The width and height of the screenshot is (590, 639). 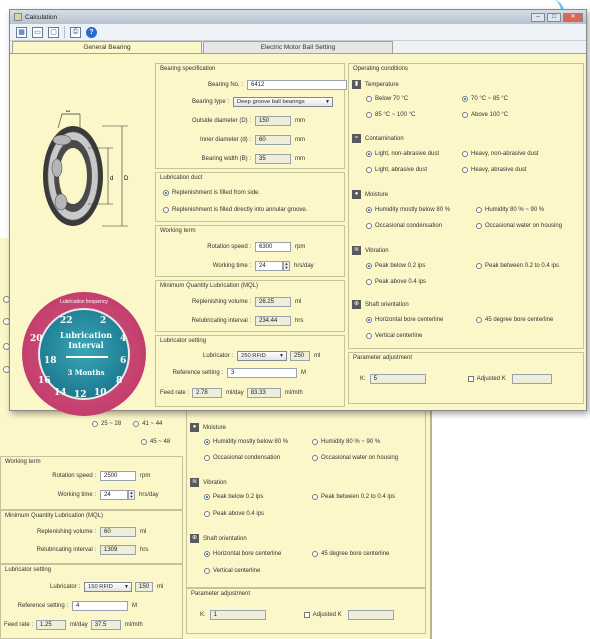 What do you see at coordinates (470, 379) in the screenshot?
I see `adjusted-k-checkbox` at bounding box center [470, 379].